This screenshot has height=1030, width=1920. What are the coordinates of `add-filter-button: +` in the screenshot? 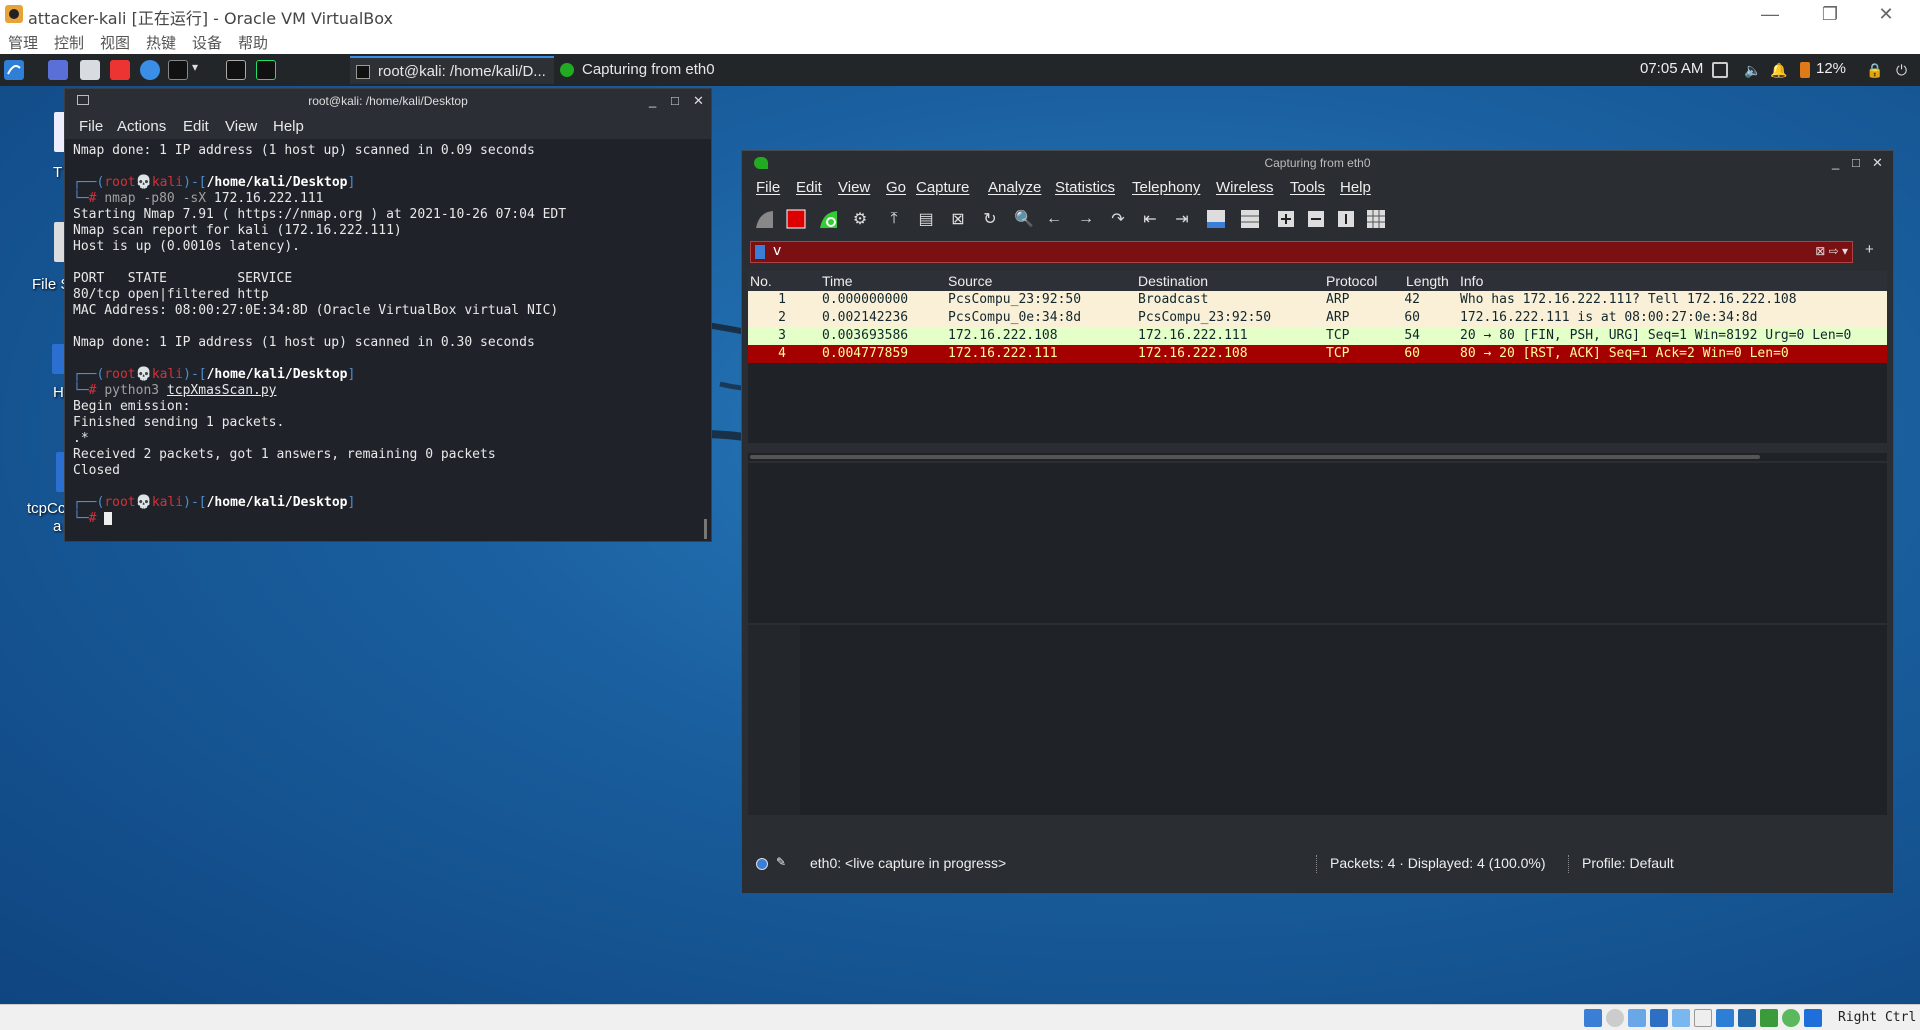 It's located at (1869, 249).